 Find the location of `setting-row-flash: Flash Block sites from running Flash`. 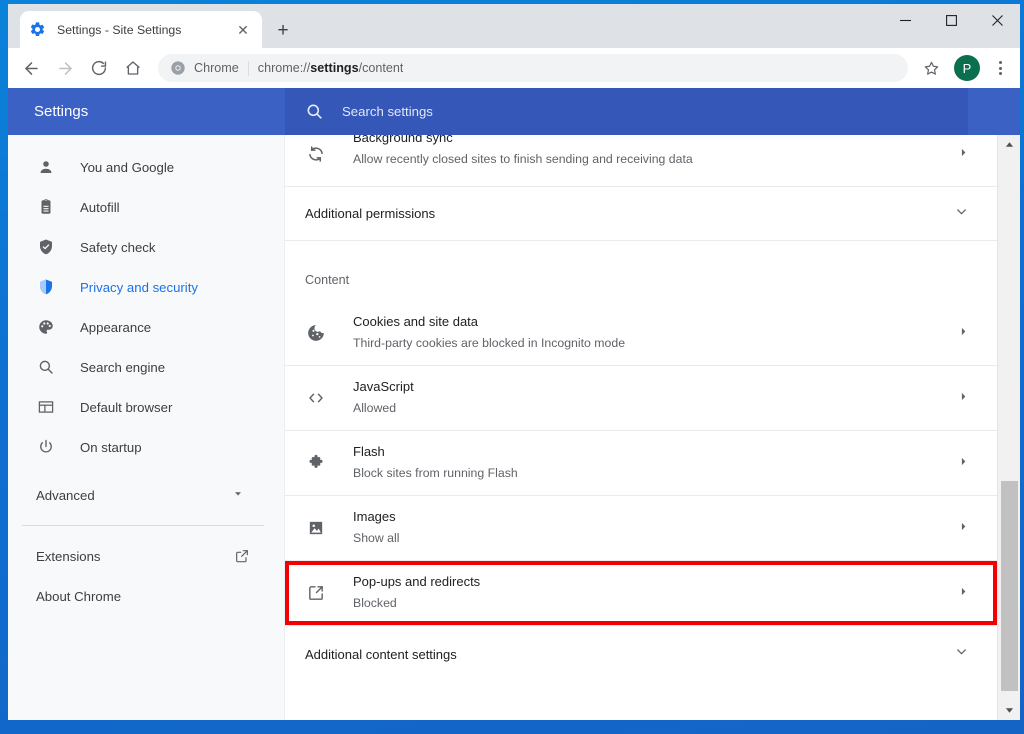

setting-row-flash: Flash Block sites from running Flash is located at coordinates (641, 463).